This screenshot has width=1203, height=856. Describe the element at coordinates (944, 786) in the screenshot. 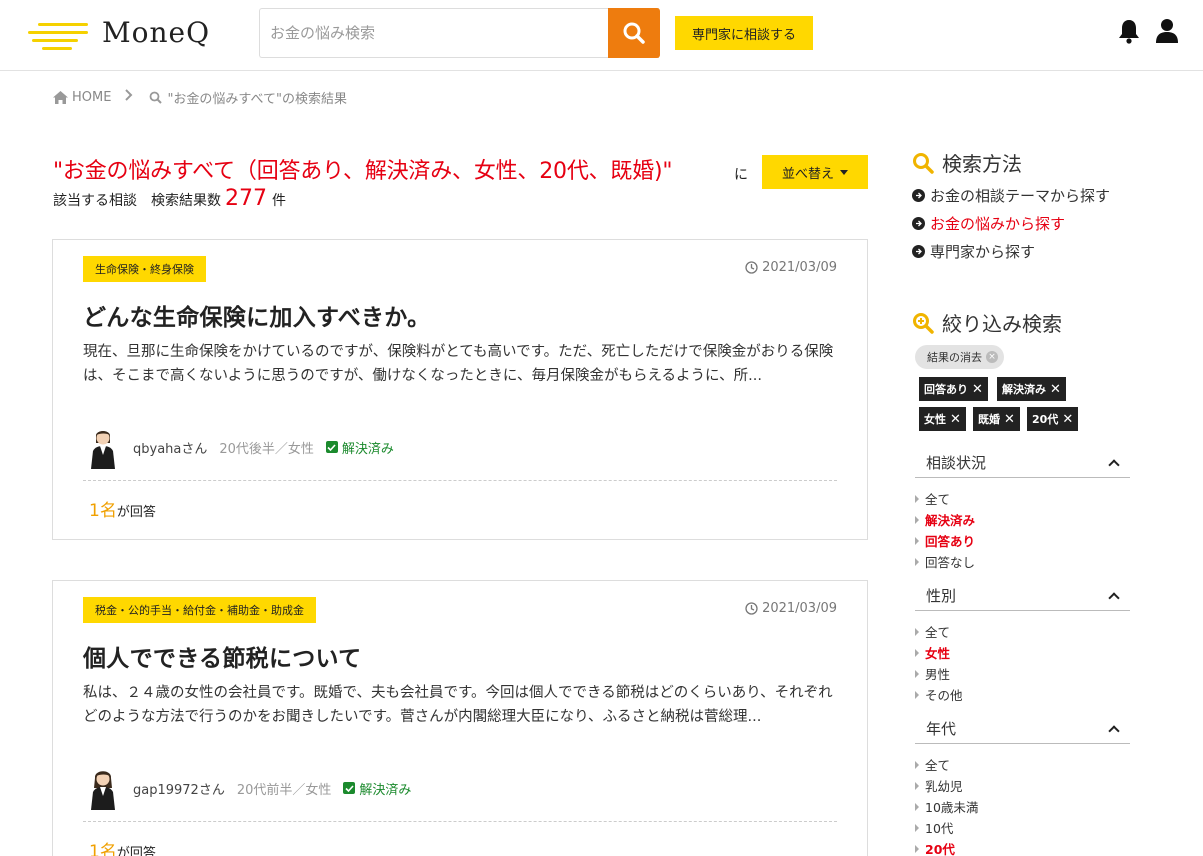

I see `filter-option-label: 乳幼児` at that location.